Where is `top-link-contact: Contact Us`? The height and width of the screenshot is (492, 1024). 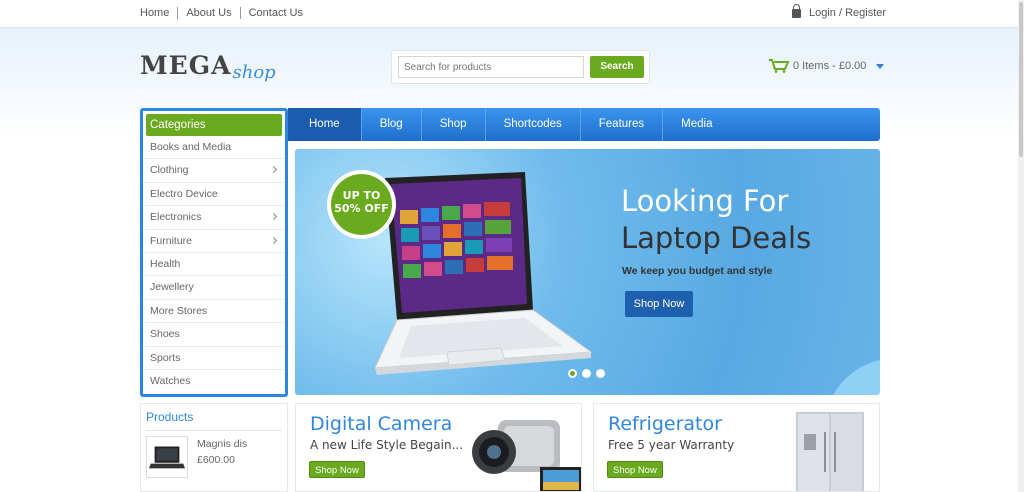
top-link-contact: Contact Us is located at coordinates (275, 13).